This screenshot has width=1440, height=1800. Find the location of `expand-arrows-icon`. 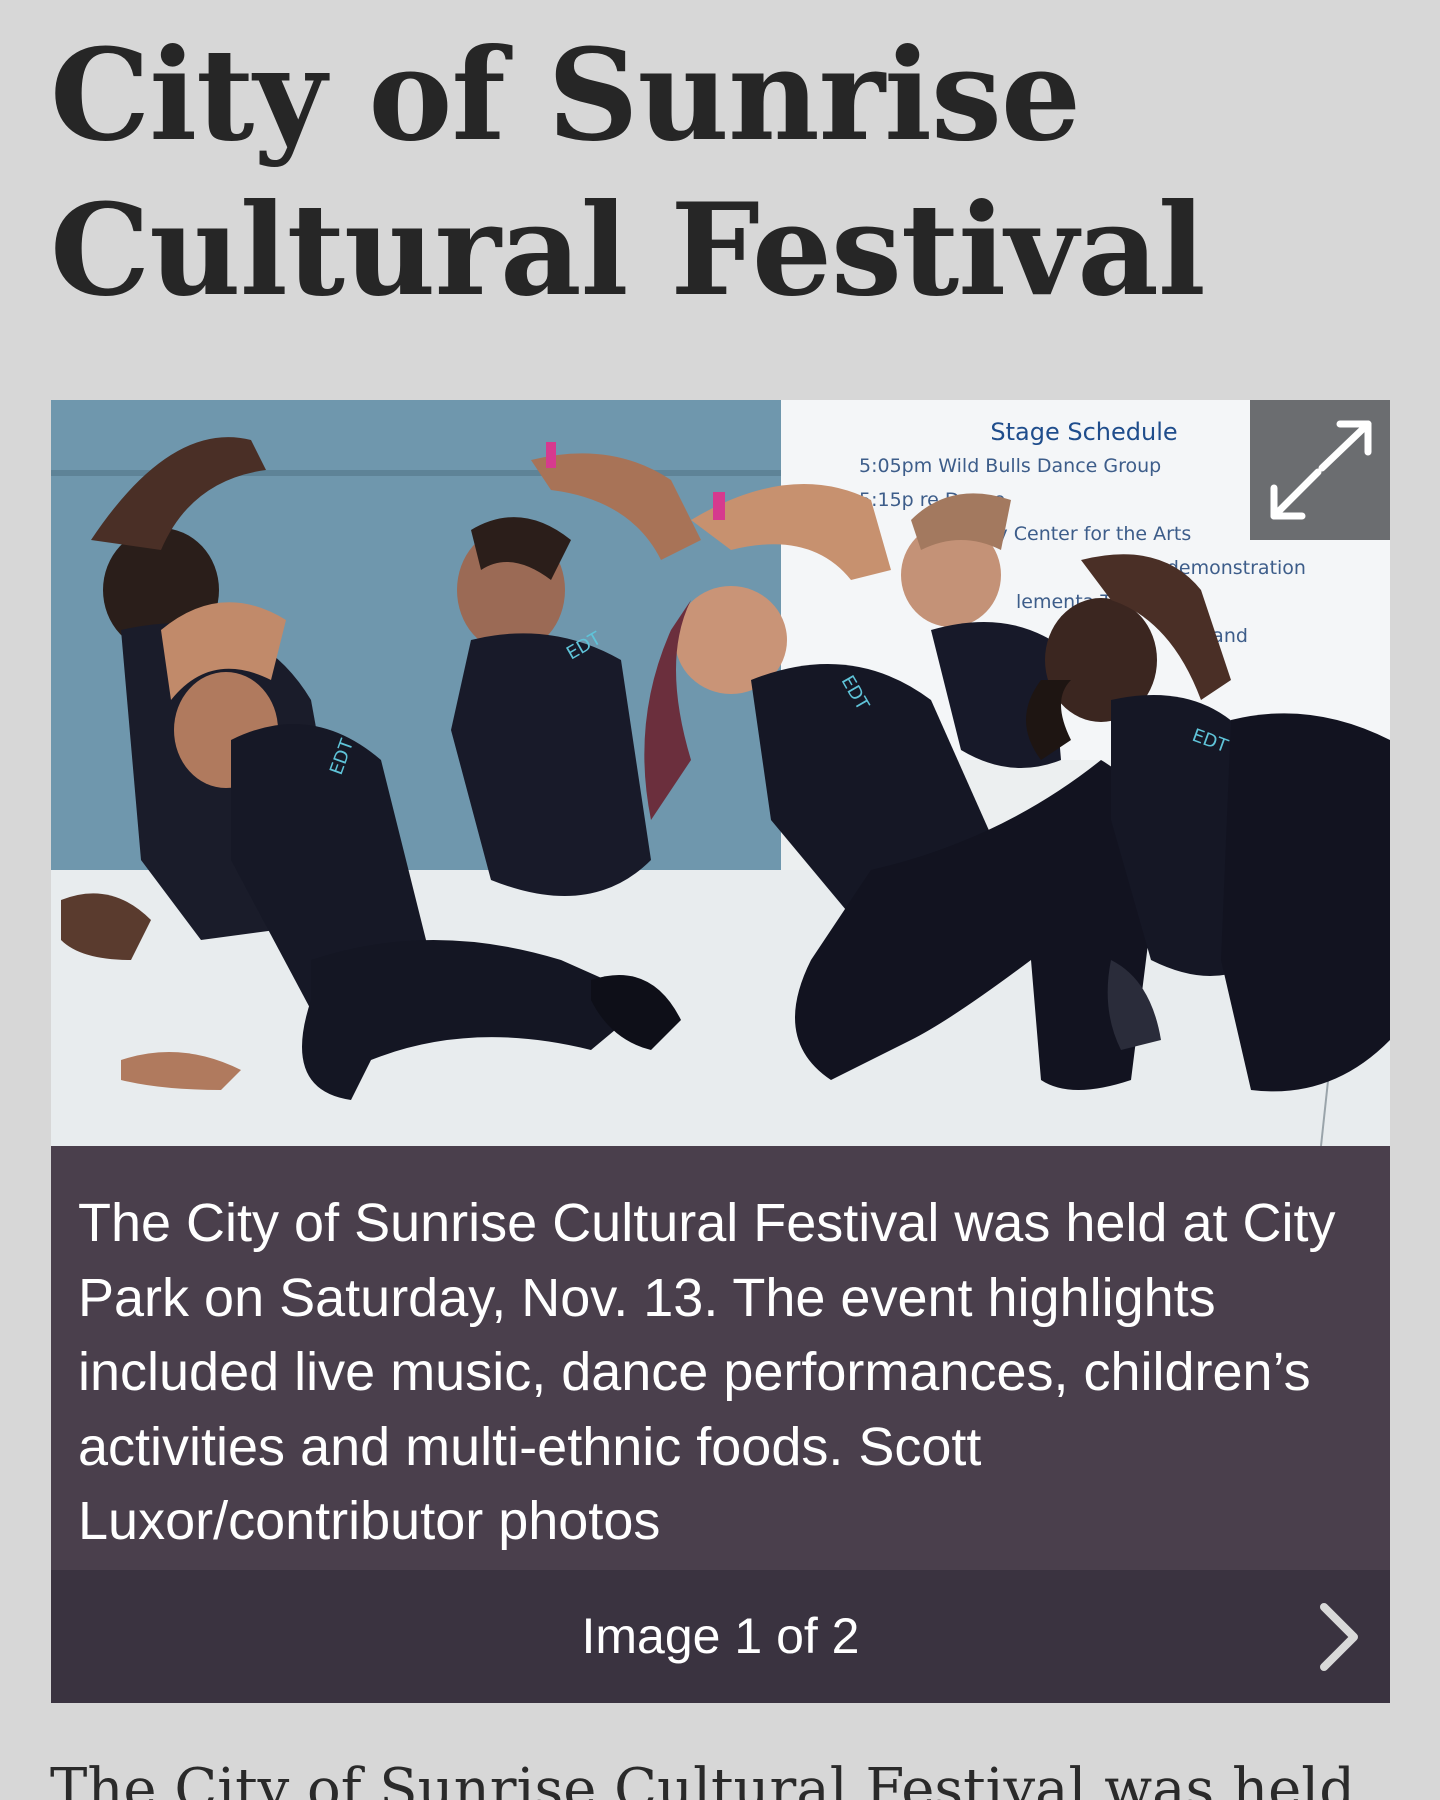

expand-arrows-icon is located at coordinates (1321, 470).